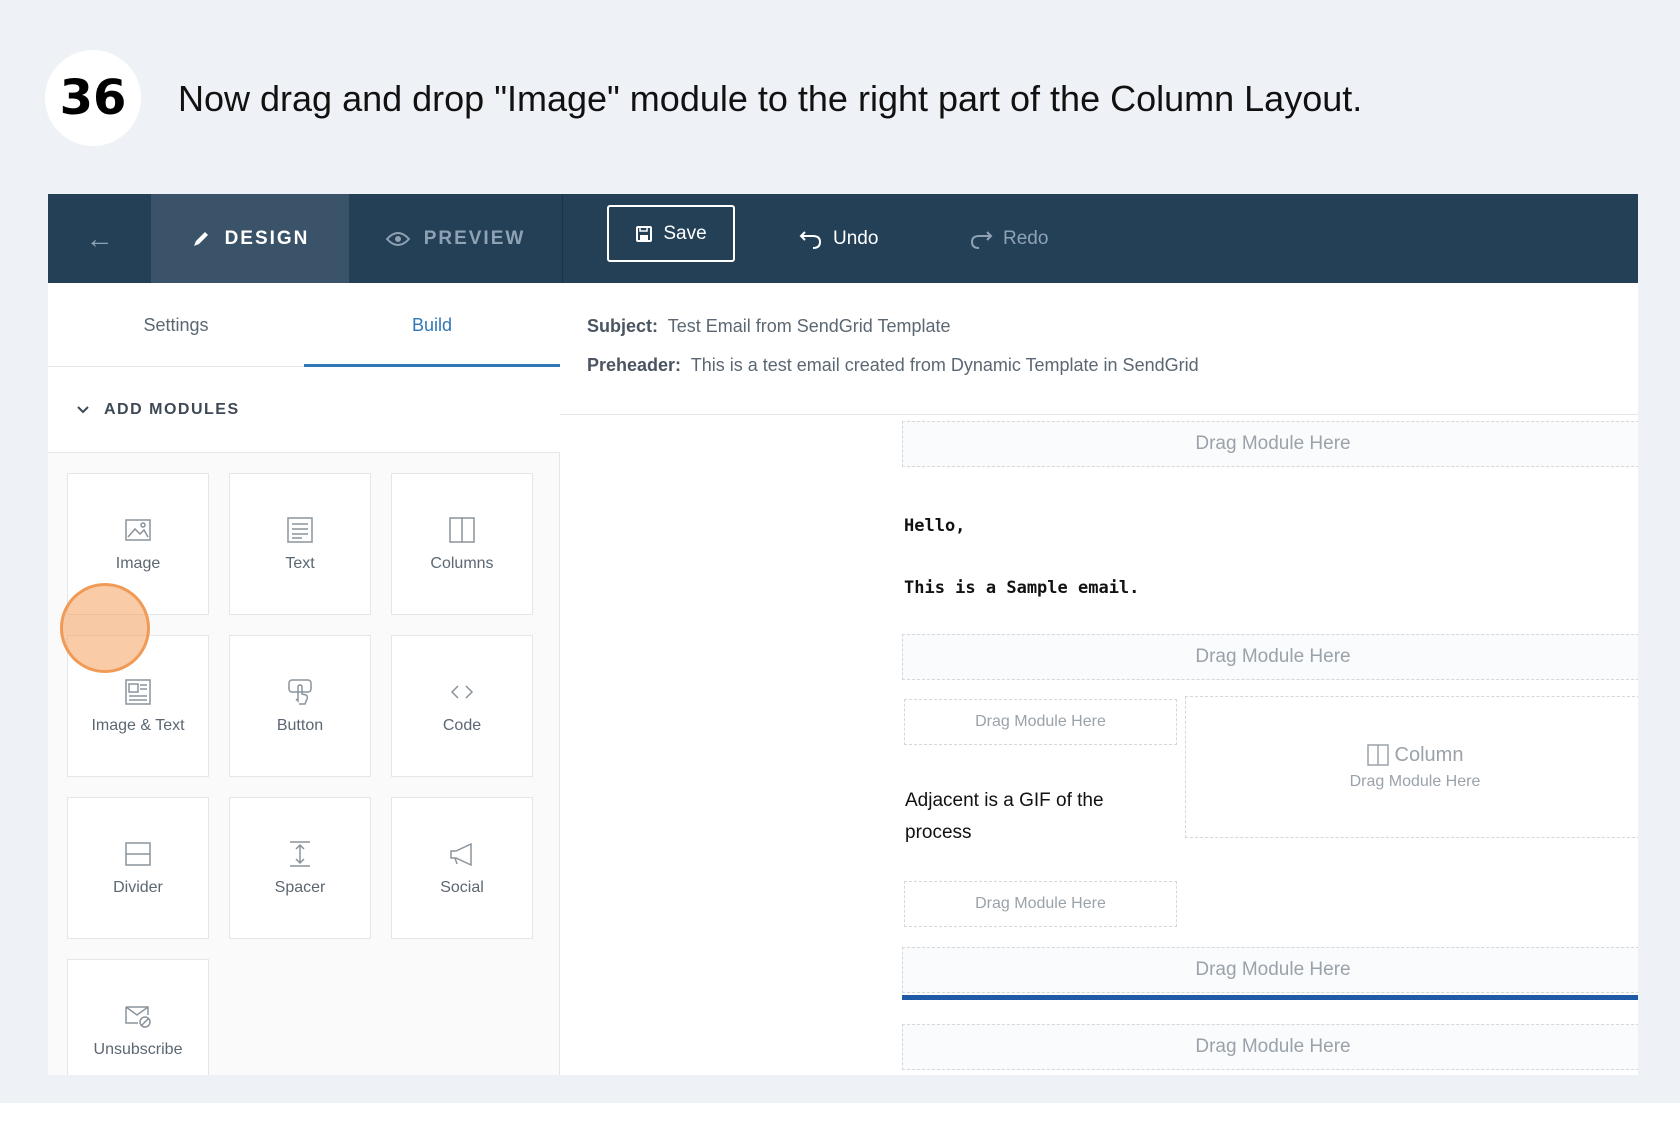 Image resolution: width=1680 pixels, height=1123 pixels. I want to click on drop-indicator-line, so click(1270, 997).